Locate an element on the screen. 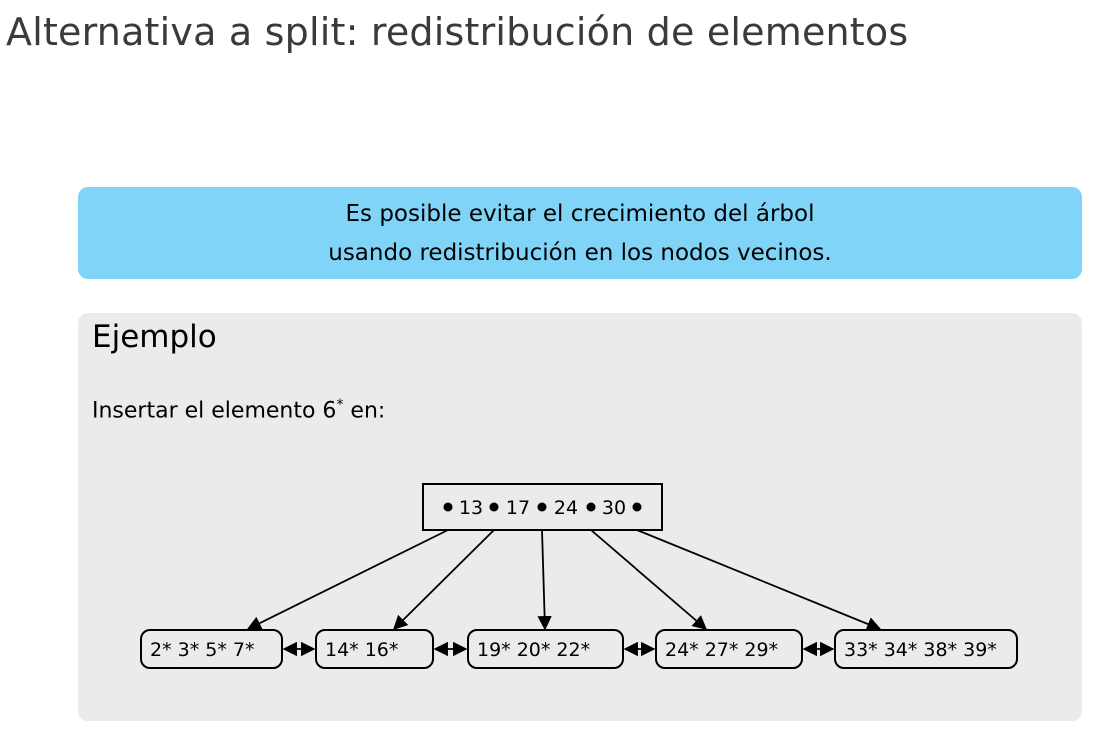  root-key: 17 is located at coordinates (518, 508).